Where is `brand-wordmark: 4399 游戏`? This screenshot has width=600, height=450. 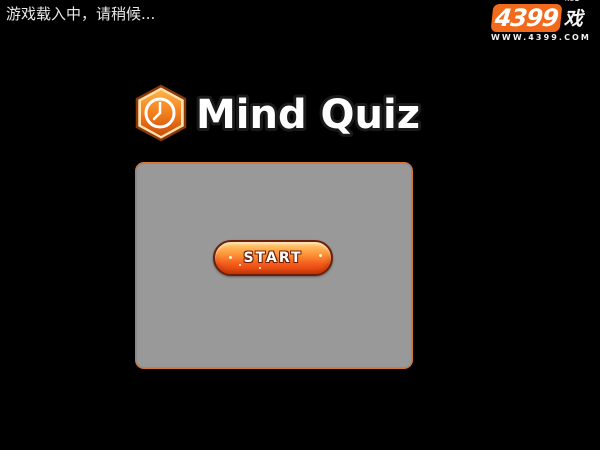
brand-wordmark: 4399 游戏 is located at coordinates (543, 16).